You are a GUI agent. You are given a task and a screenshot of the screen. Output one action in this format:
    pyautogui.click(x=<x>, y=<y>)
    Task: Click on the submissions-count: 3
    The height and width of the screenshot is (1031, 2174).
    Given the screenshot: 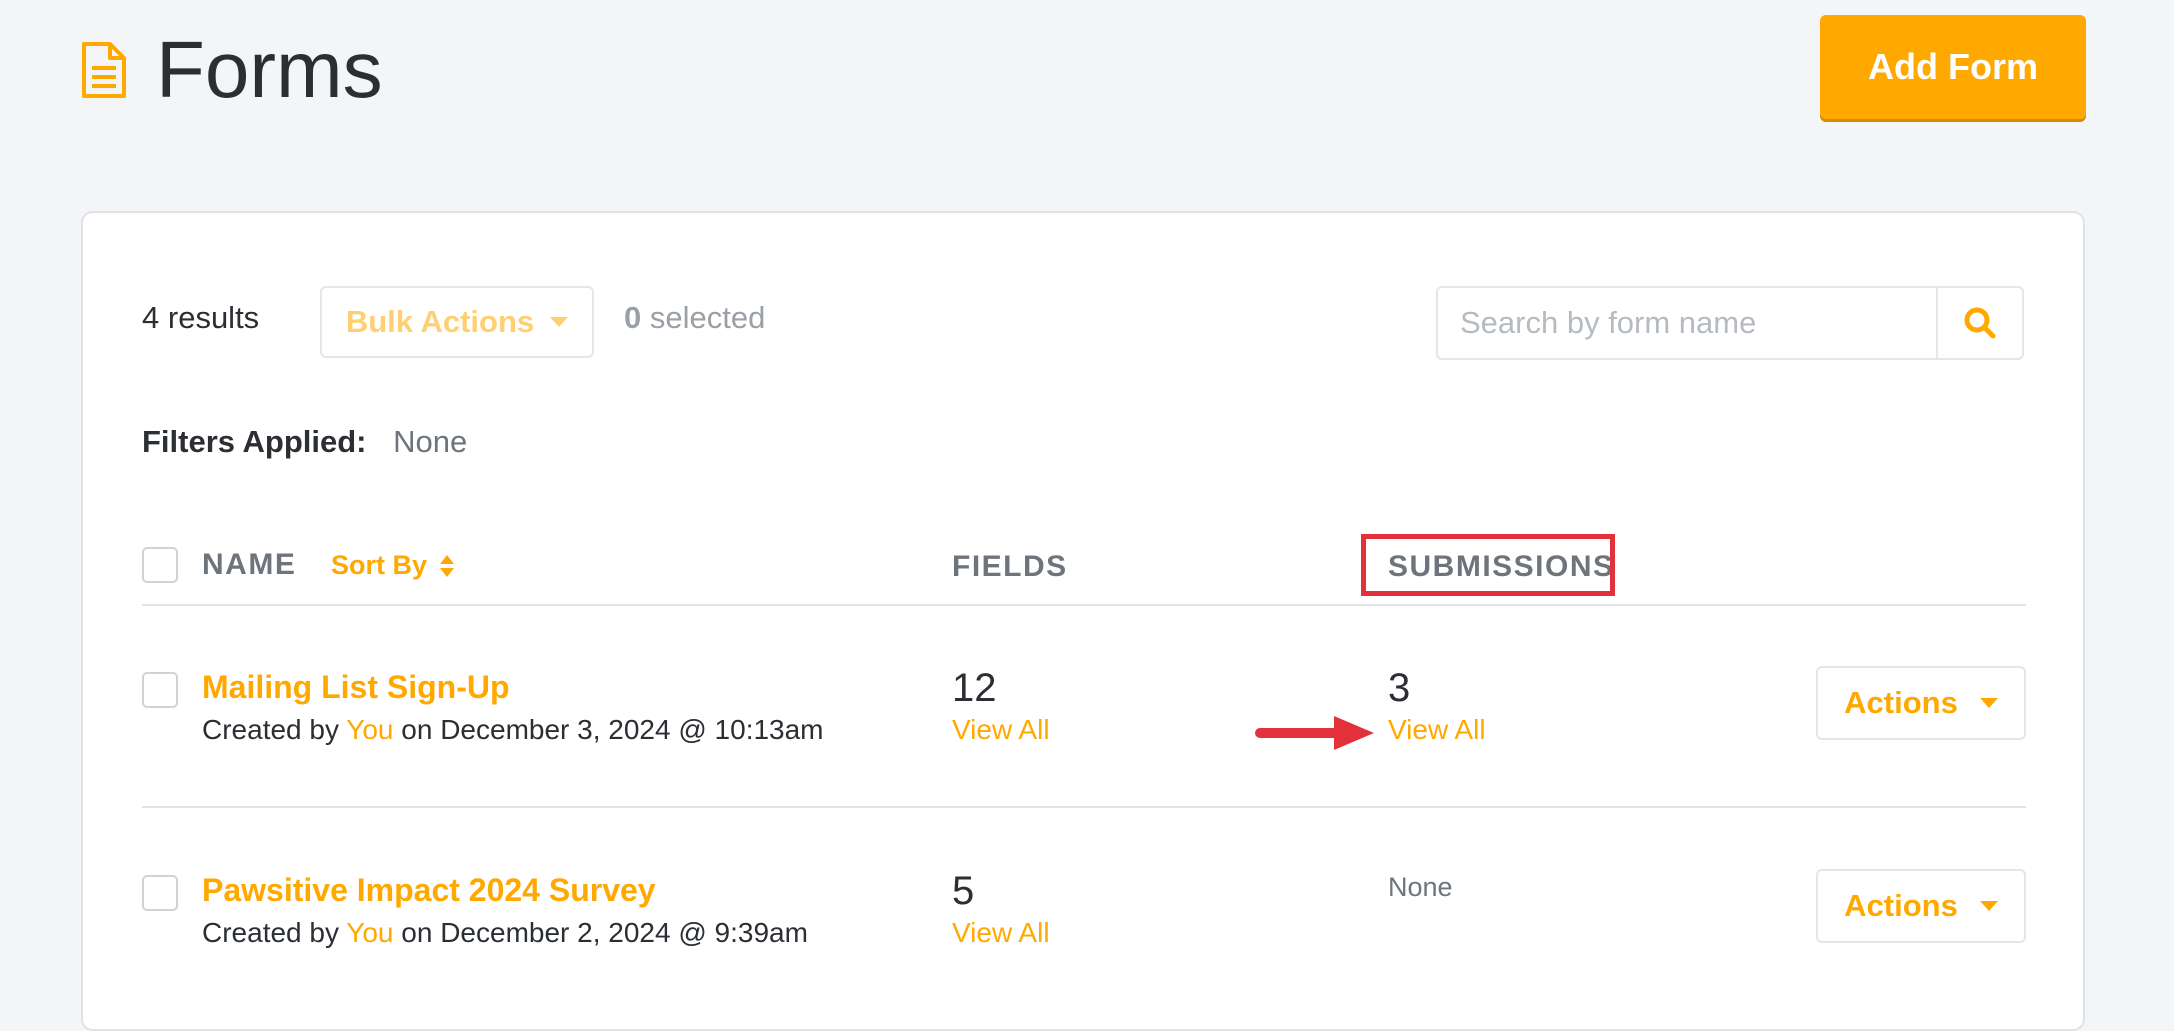 What is the action you would take?
    pyautogui.click(x=1399, y=688)
    